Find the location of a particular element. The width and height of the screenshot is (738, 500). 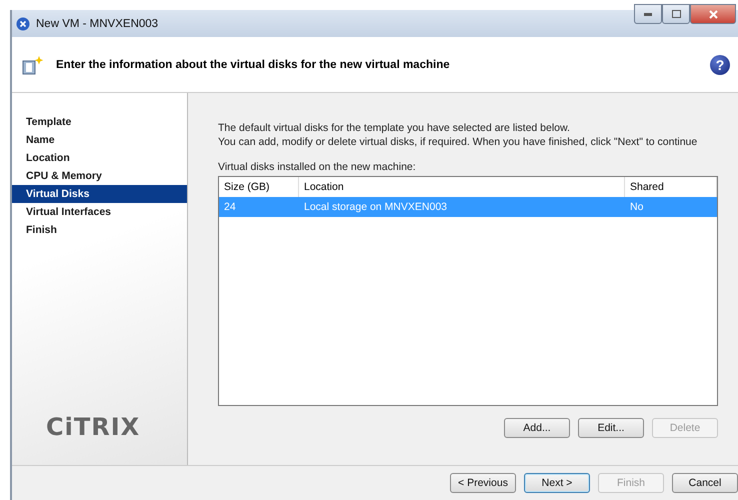

sidebar-item: Name is located at coordinates (99, 140).